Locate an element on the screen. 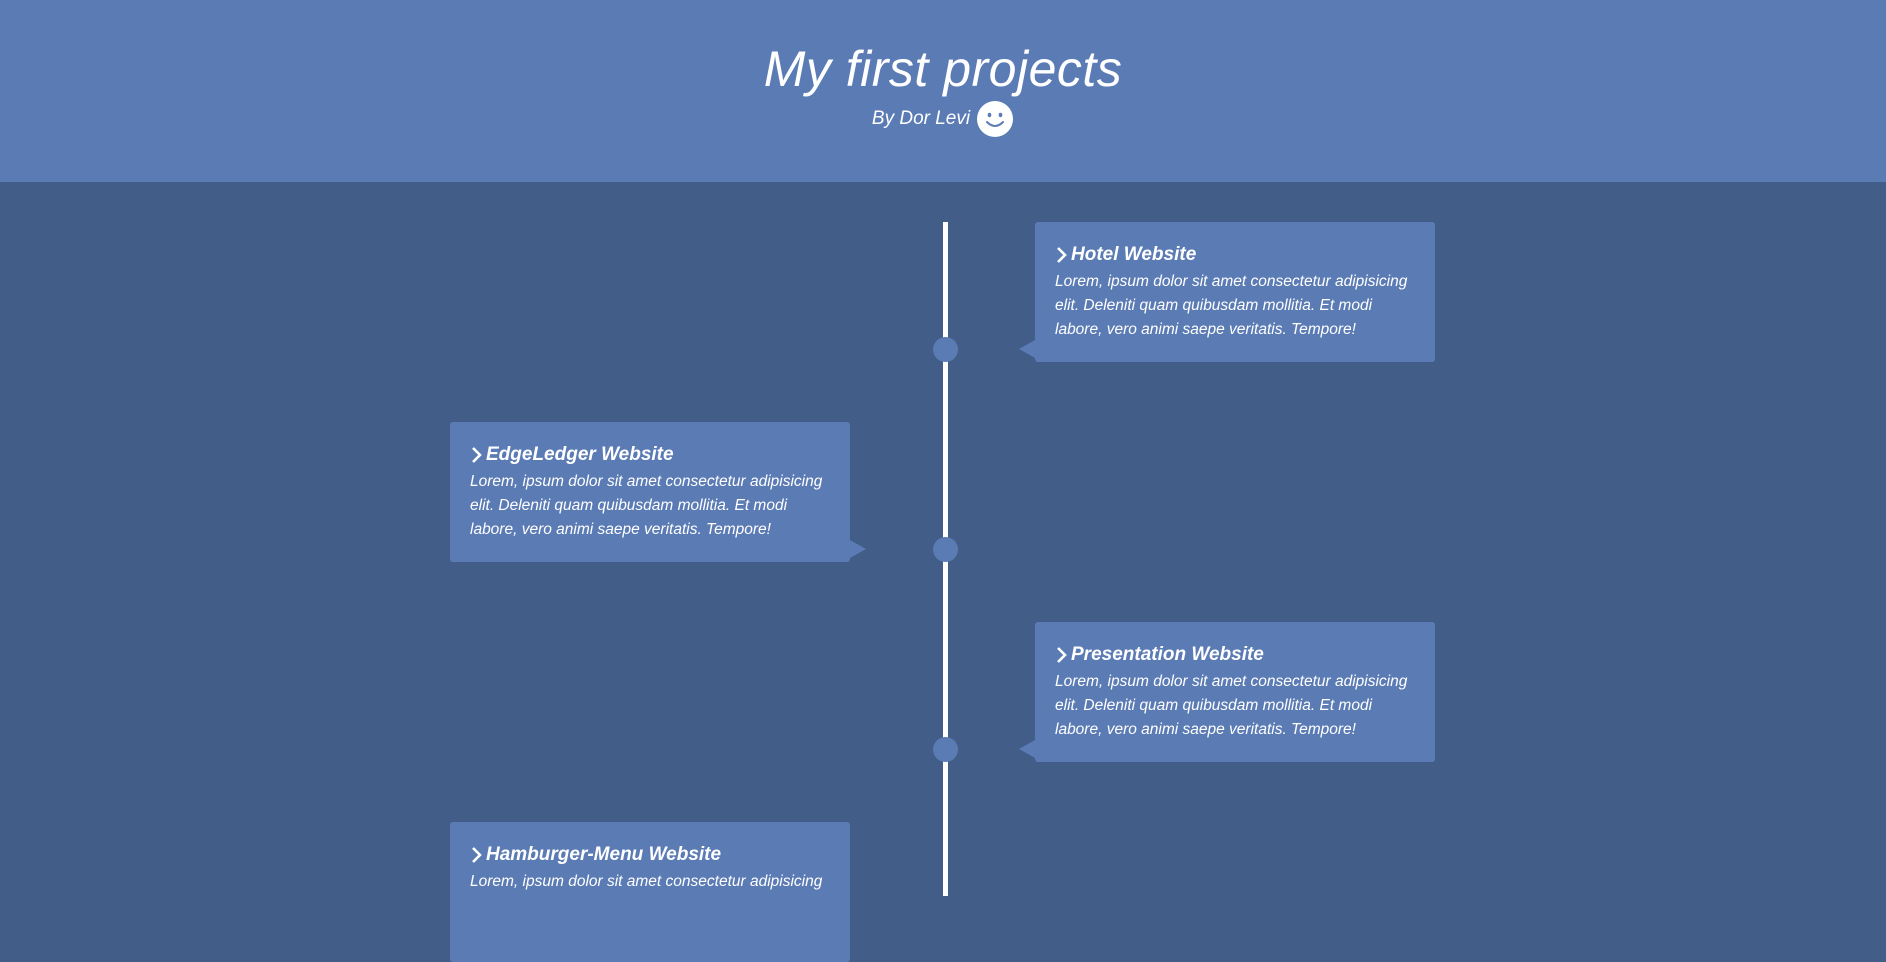 Image resolution: width=1886 pixels, height=962 pixels. card-title: Presentation Website is located at coordinates (1235, 655).